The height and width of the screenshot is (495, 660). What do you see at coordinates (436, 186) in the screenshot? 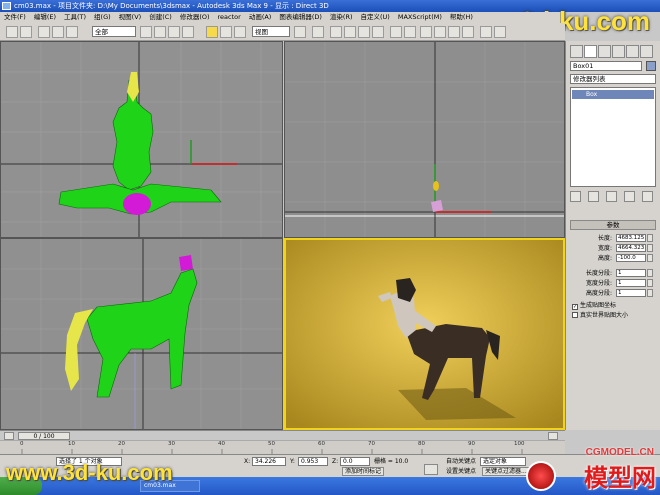
I see `selected-object-marker` at bounding box center [436, 186].